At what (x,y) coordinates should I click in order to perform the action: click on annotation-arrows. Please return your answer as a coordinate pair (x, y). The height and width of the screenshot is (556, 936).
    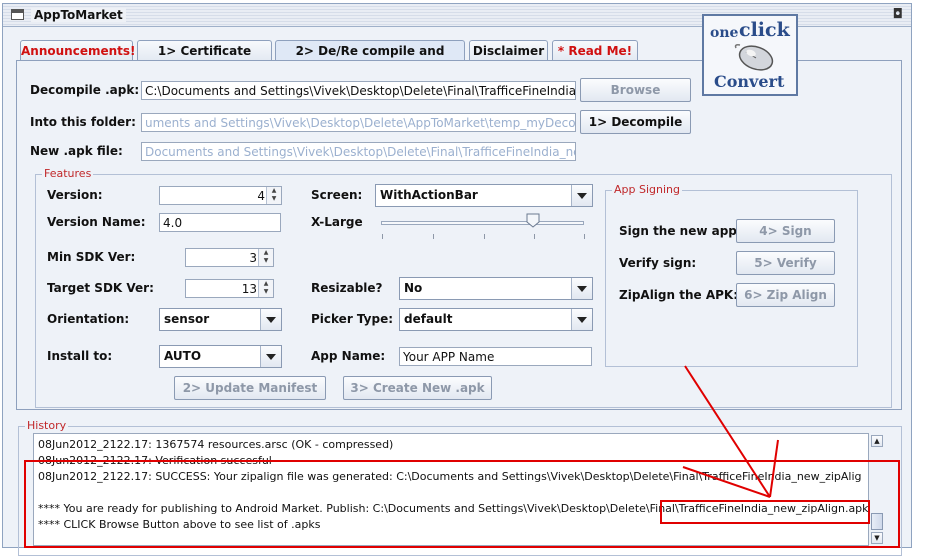
    Looking at the image, I should click on (730, 431).